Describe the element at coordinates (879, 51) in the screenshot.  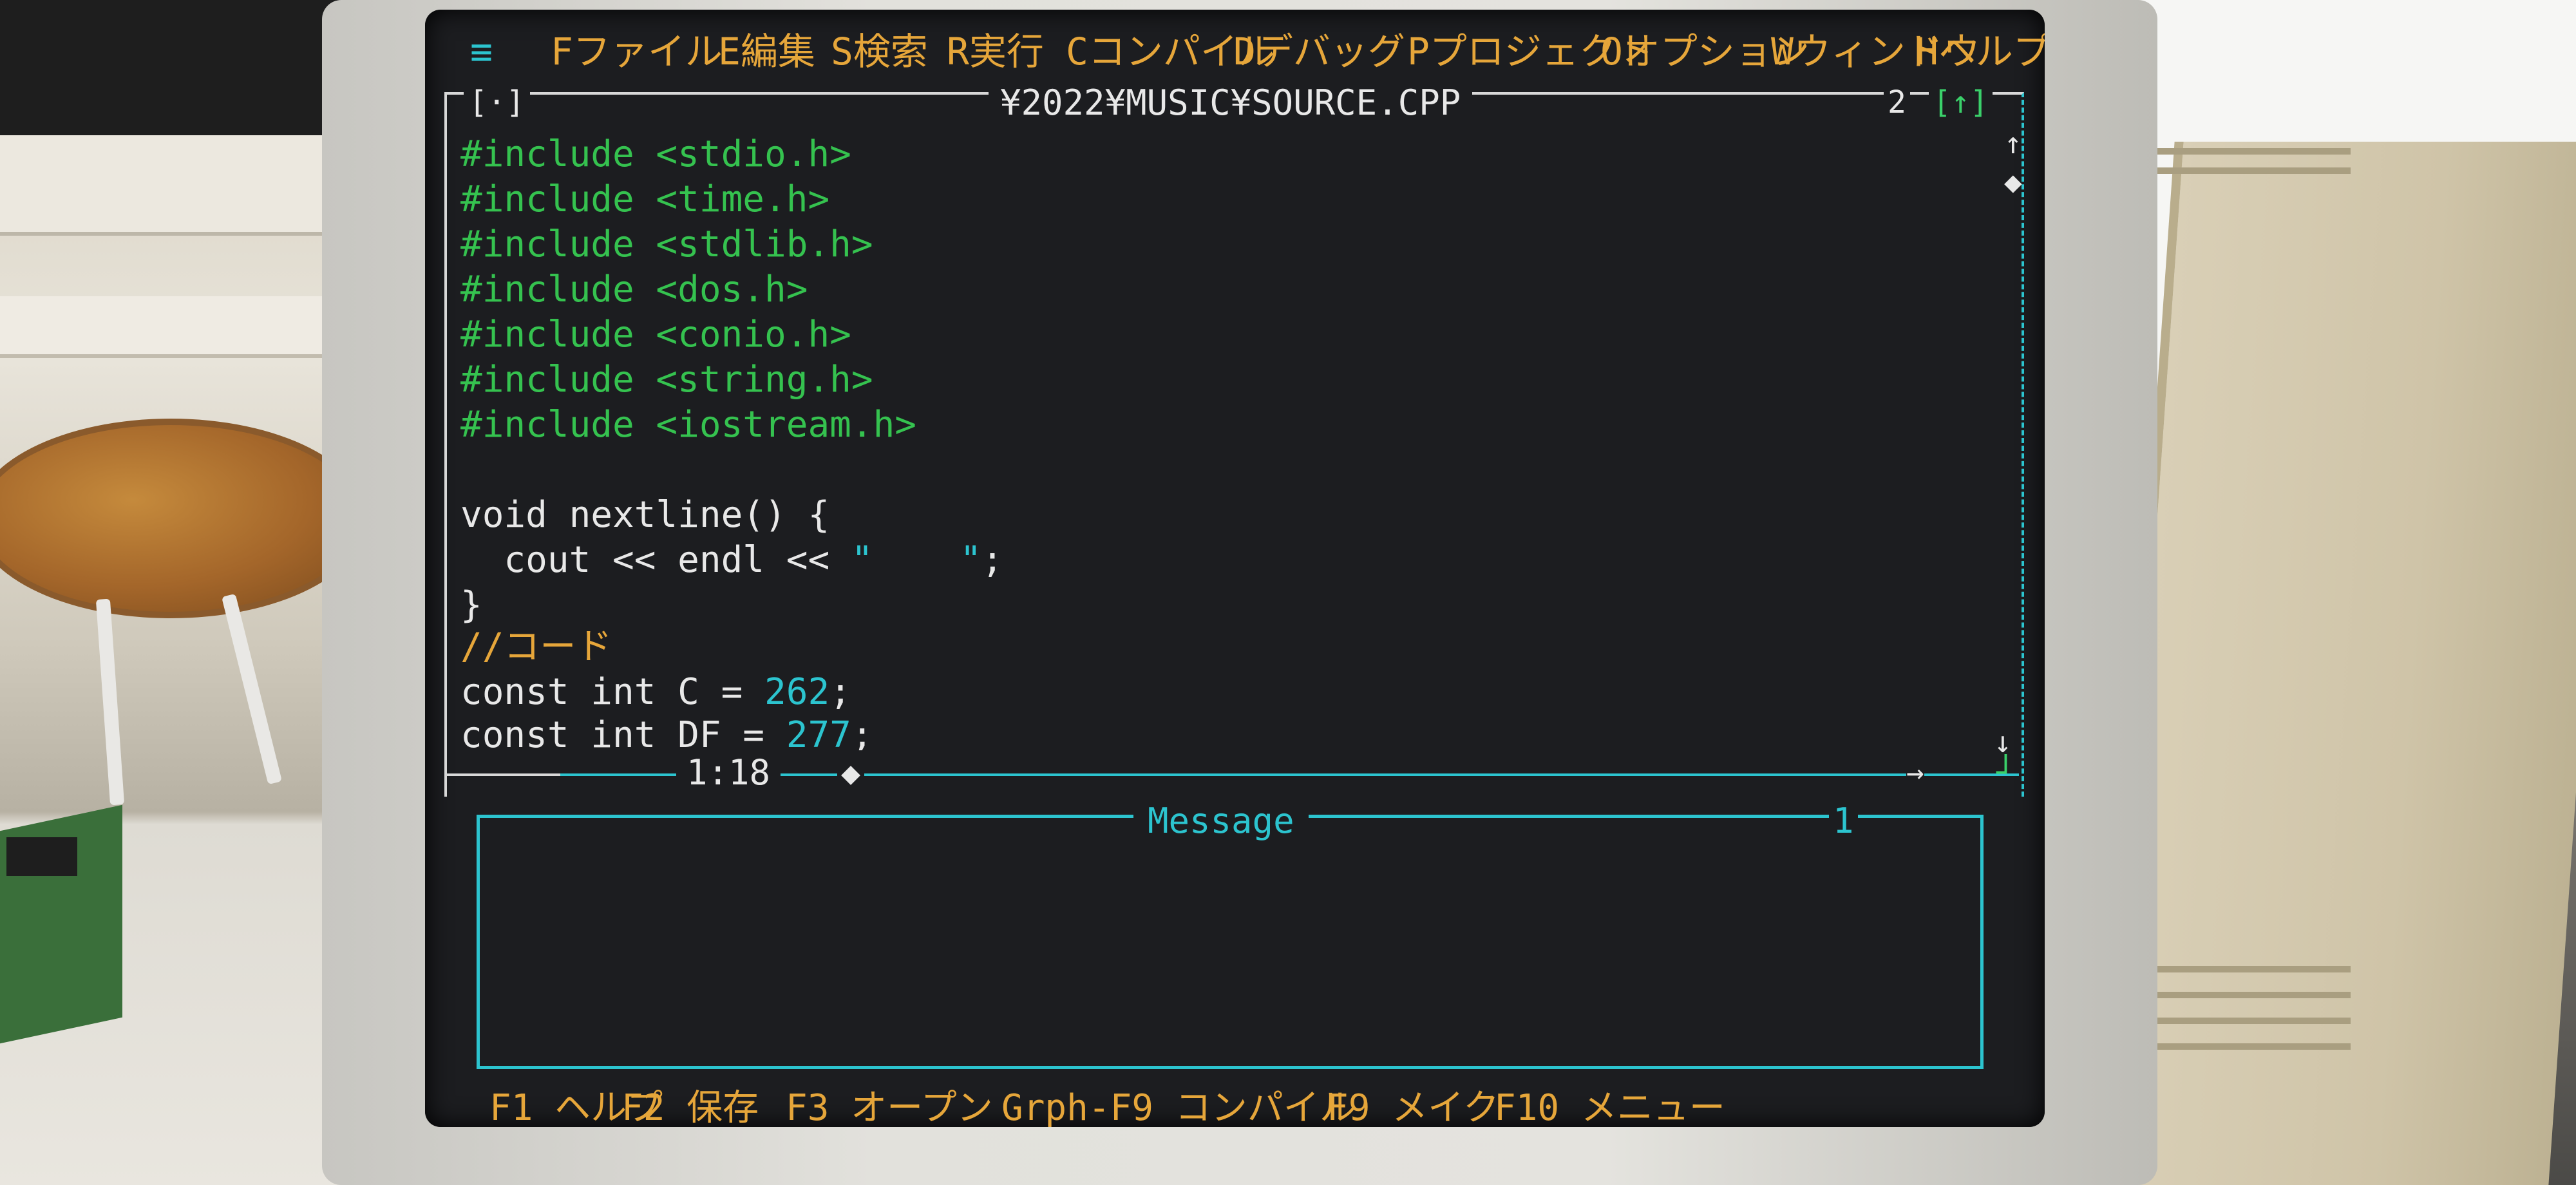
I see `menu-search: S検索` at that location.